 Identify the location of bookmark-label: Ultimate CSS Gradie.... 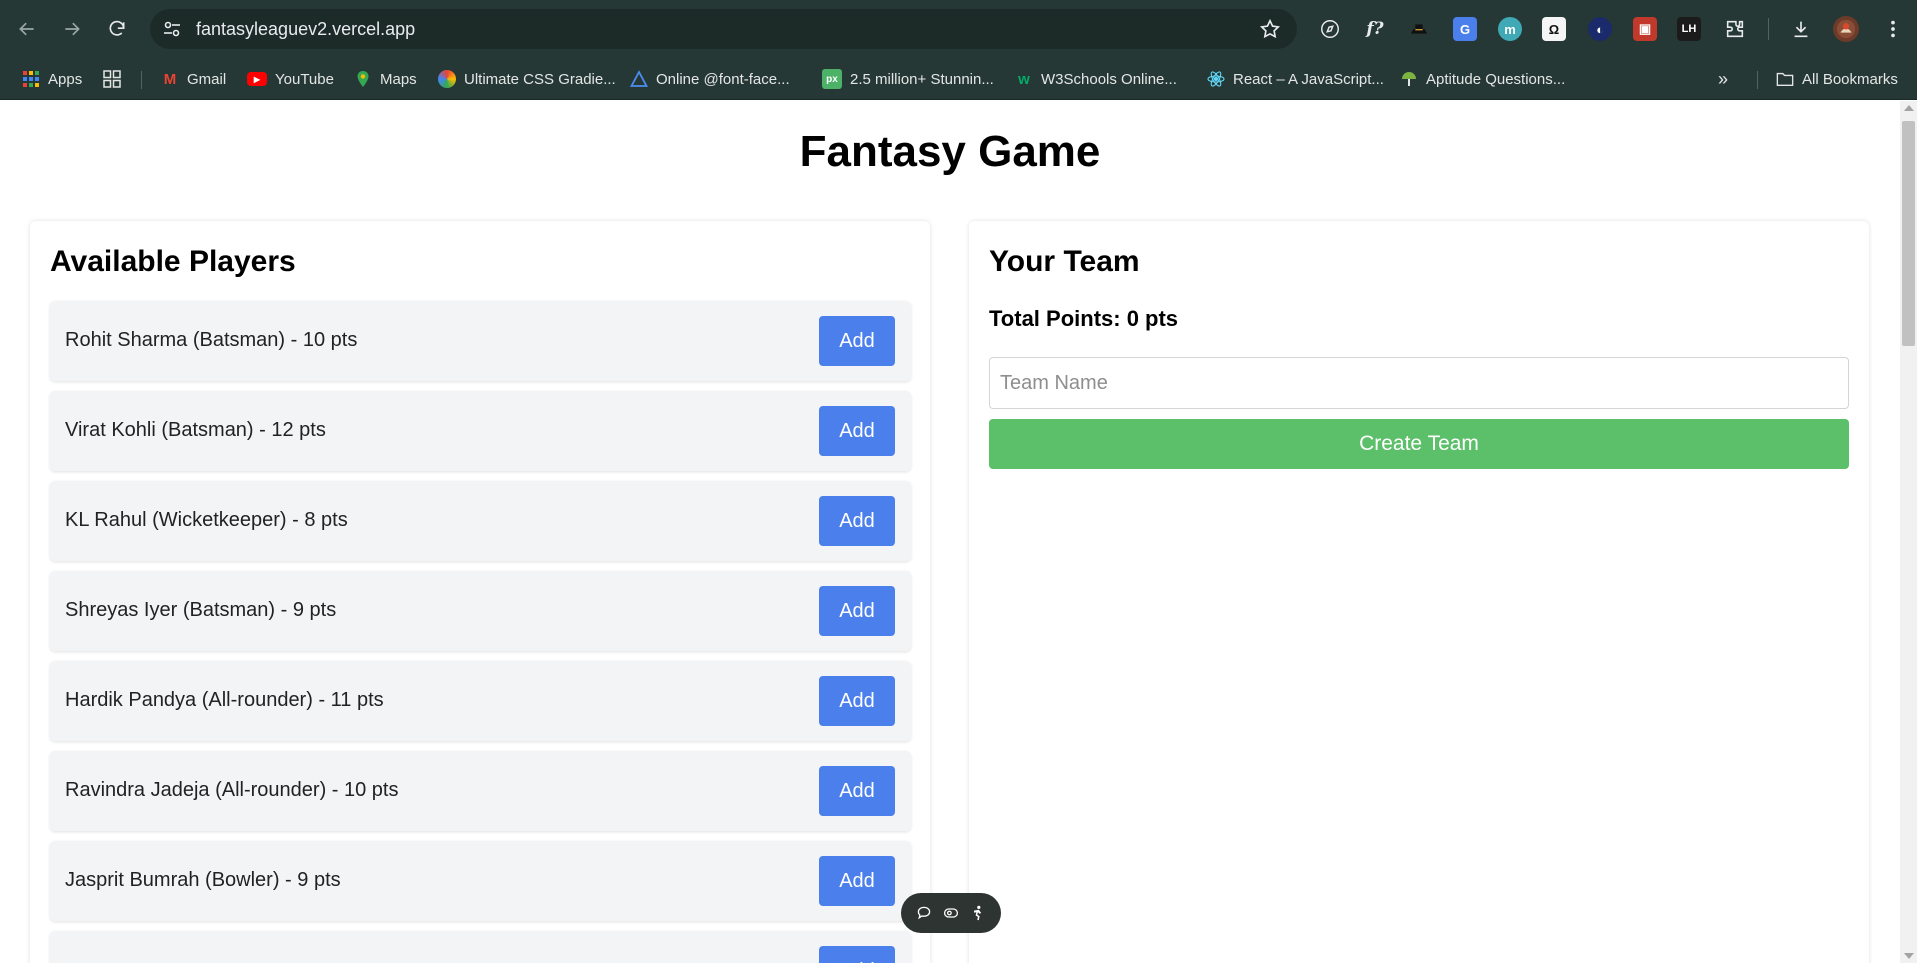
(540, 79).